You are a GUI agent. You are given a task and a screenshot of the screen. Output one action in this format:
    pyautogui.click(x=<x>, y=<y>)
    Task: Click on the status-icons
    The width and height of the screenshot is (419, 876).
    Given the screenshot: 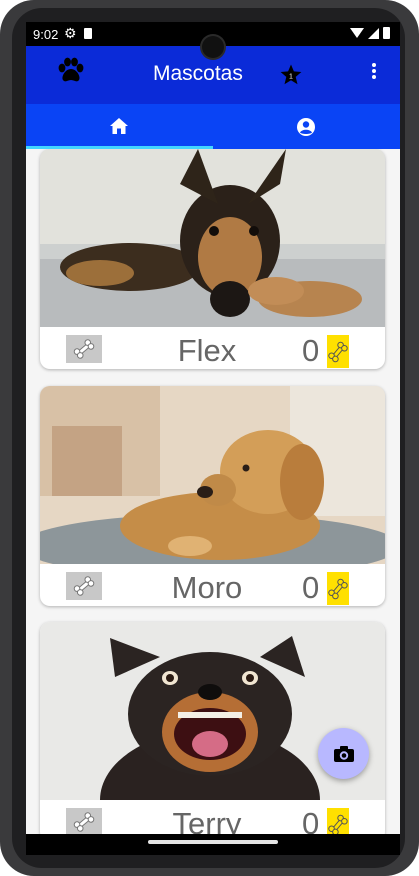 What is the action you would take?
    pyautogui.click(x=370, y=33)
    